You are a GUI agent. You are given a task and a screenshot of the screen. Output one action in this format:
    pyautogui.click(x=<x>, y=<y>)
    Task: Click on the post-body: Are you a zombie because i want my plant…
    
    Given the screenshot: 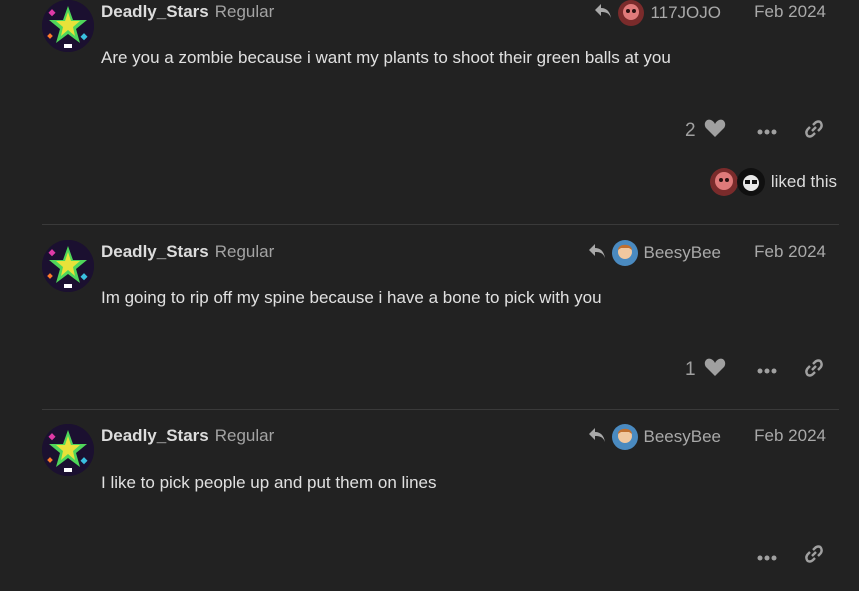 What is the action you would take?
    pyautogui.click(x=386, y=57)
    